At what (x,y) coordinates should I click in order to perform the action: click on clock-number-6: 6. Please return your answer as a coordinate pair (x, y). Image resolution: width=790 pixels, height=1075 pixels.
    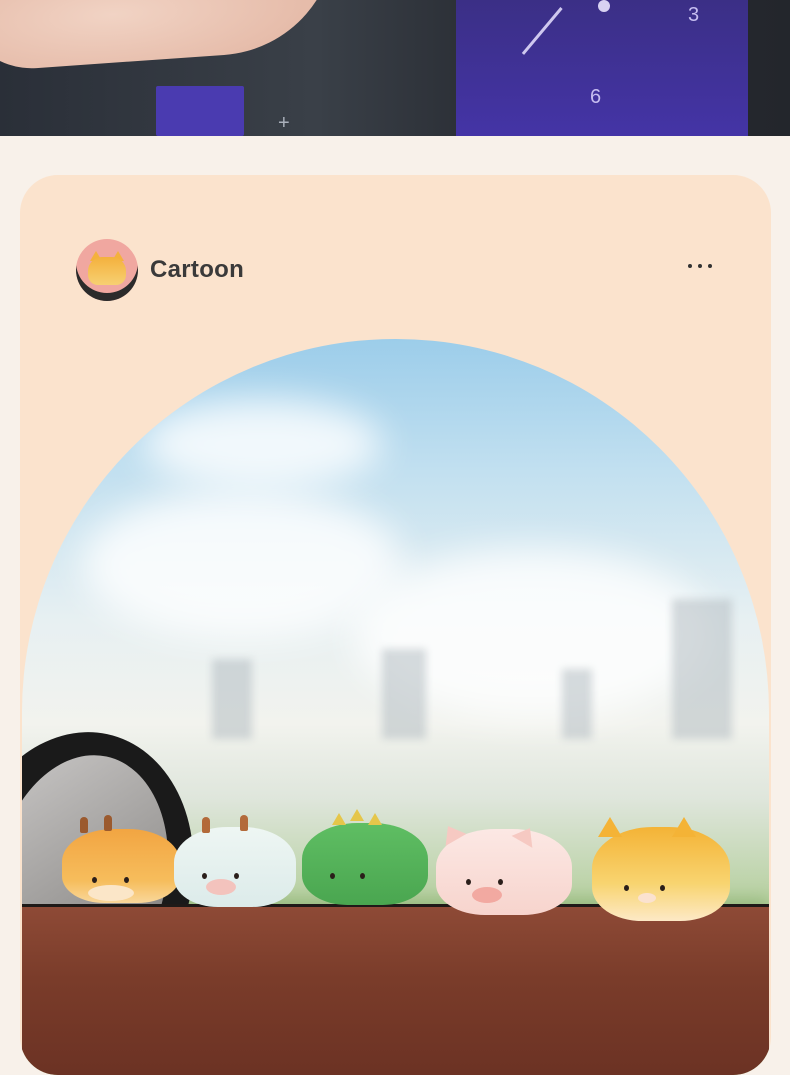
    Looking at the image, I should click on (596, 97).